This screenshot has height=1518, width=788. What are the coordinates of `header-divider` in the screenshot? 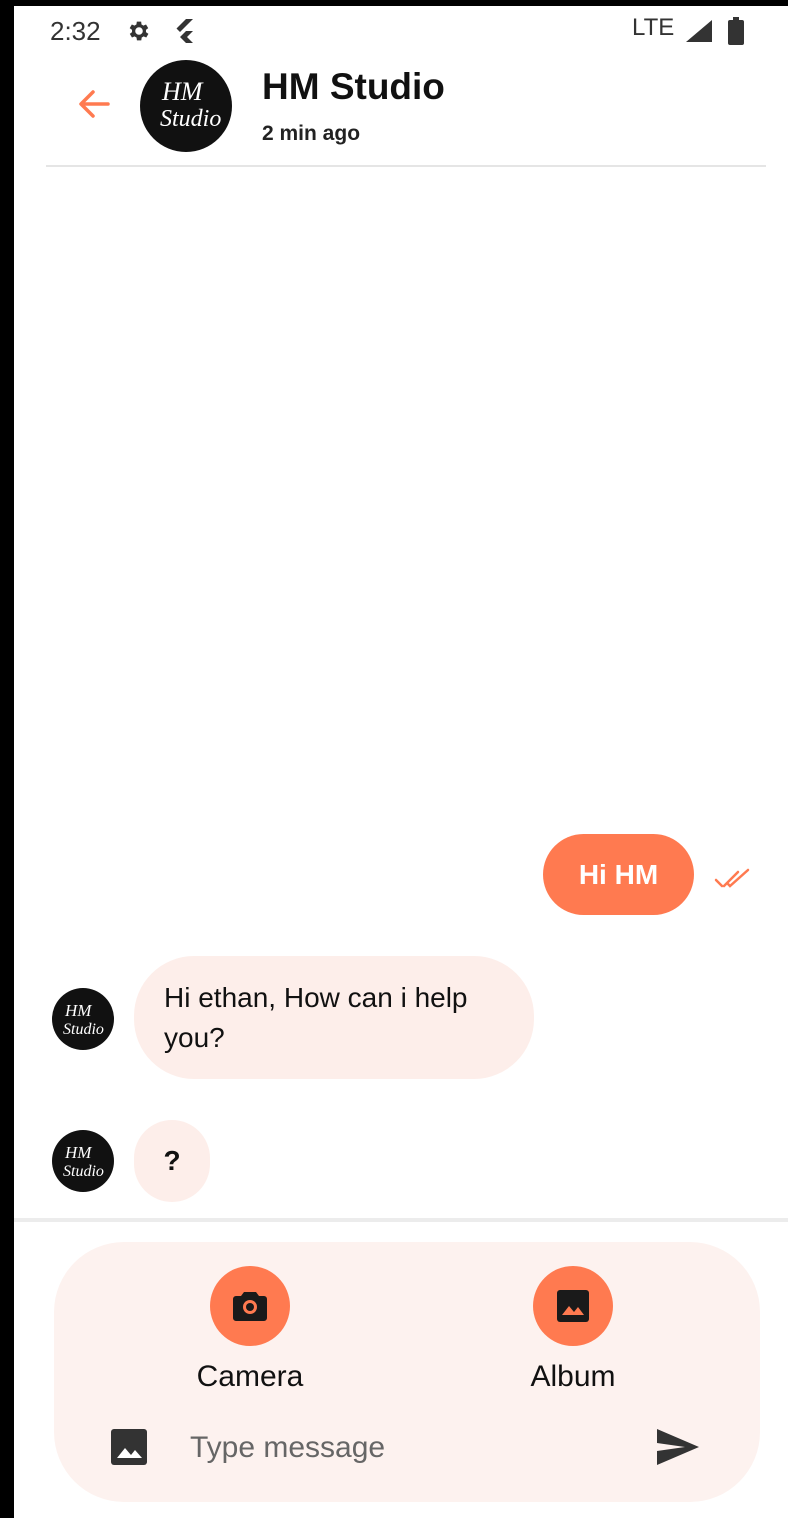 It's located at (406, 166).